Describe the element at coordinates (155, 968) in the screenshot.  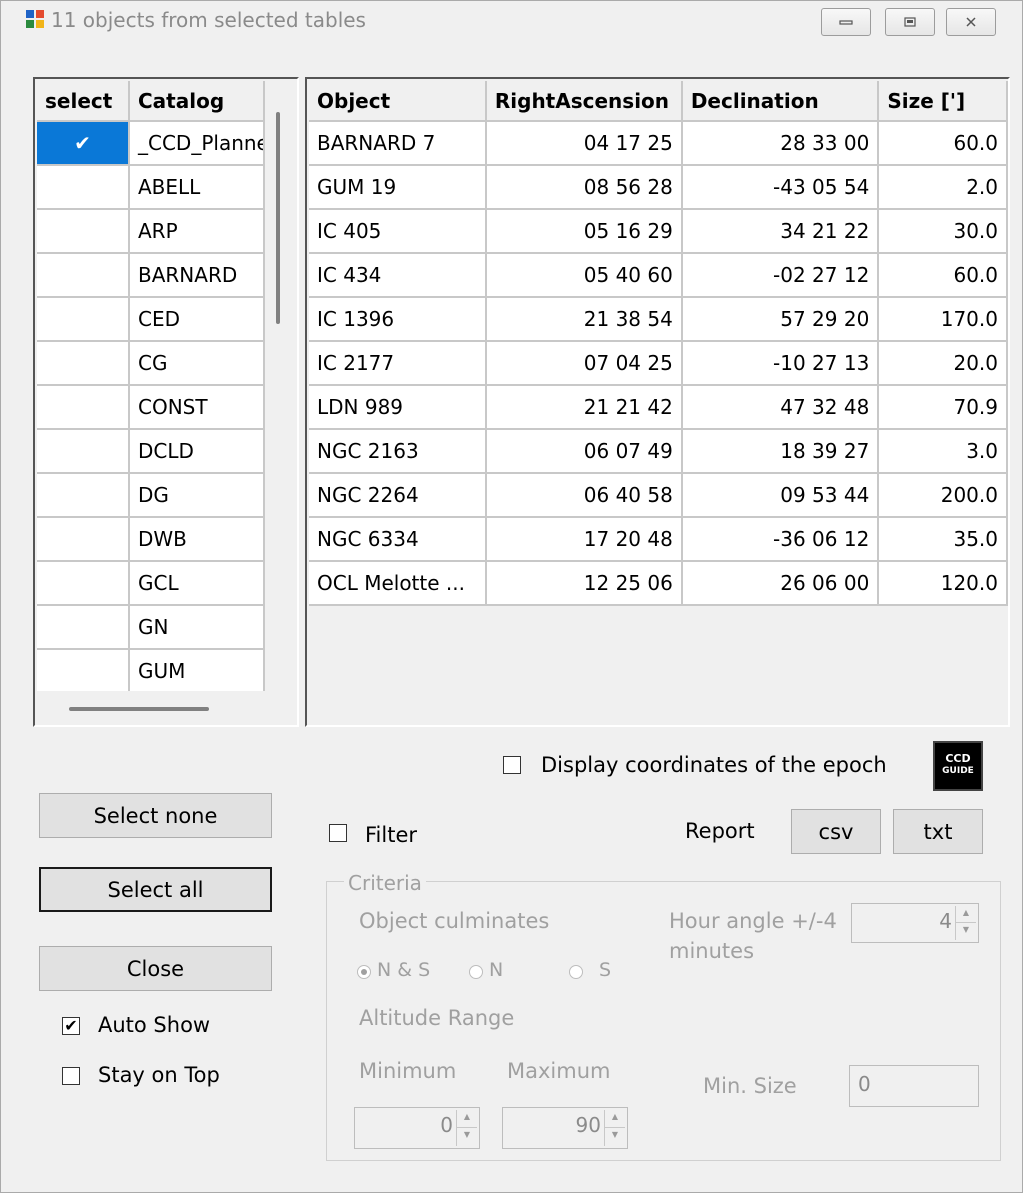
I see `close-window-button: Close` at that location.